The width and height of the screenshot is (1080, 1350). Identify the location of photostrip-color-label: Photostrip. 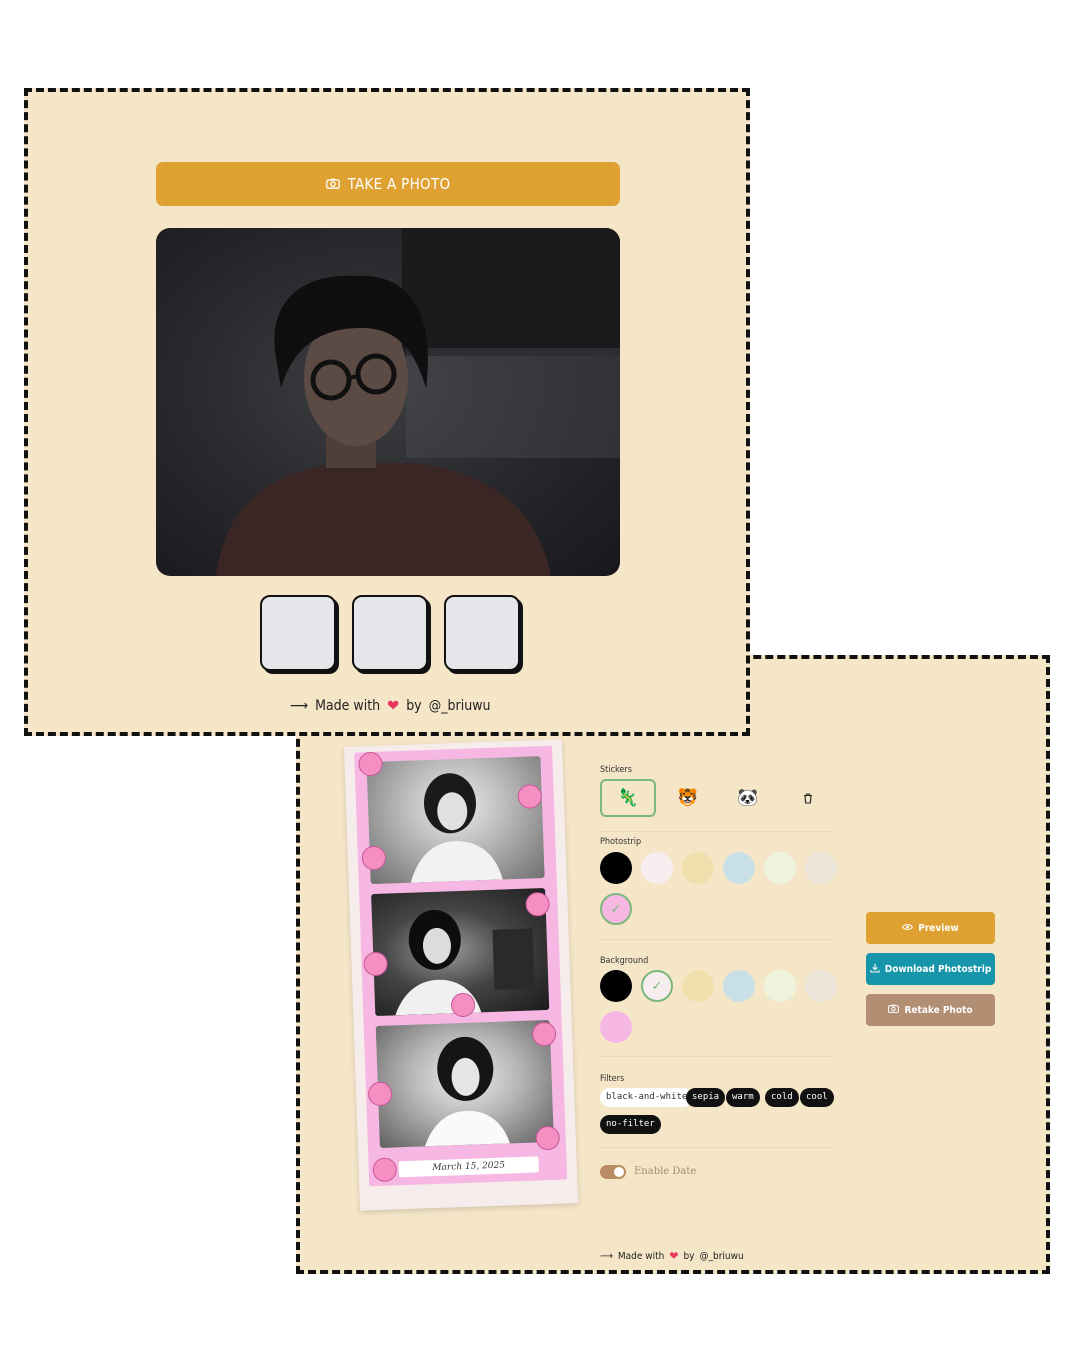
(621, 842).